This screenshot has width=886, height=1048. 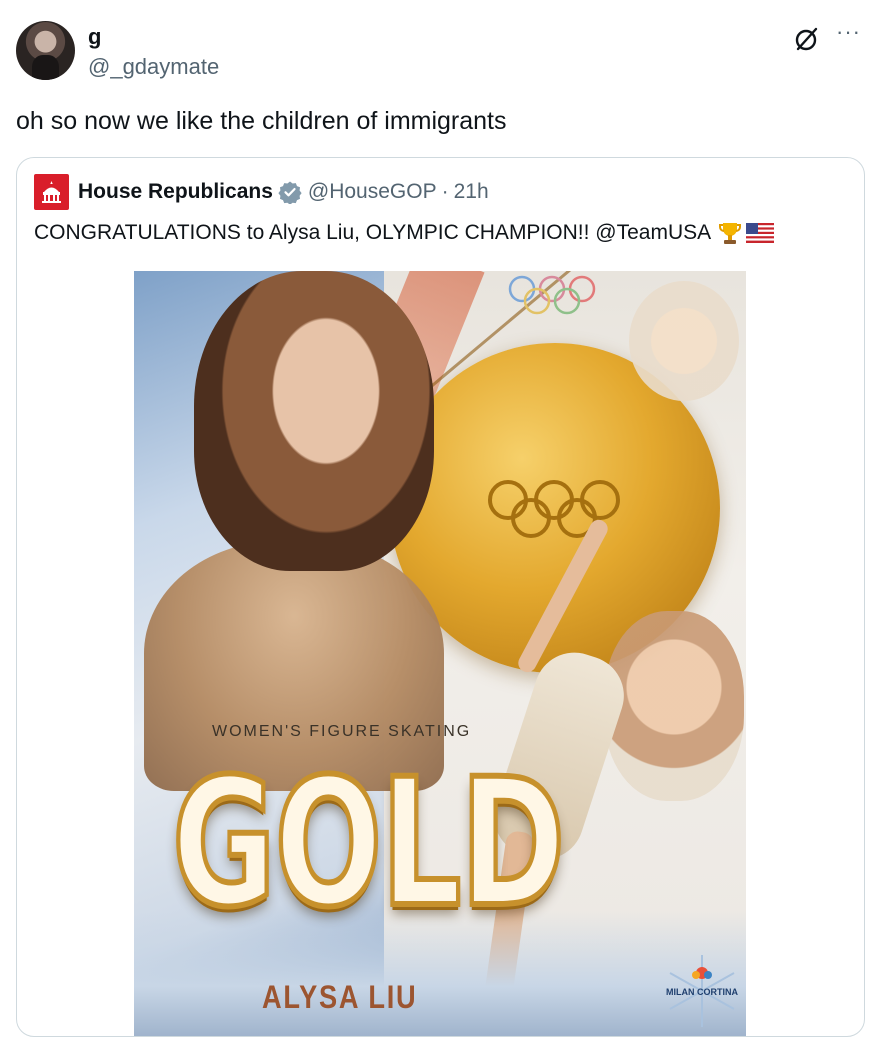 What do you see at coordinates (702, 992) in the screenshot?
I see `milan-cortina-logo-text: MILAN CORTINA` at bounding box center [702, 992].